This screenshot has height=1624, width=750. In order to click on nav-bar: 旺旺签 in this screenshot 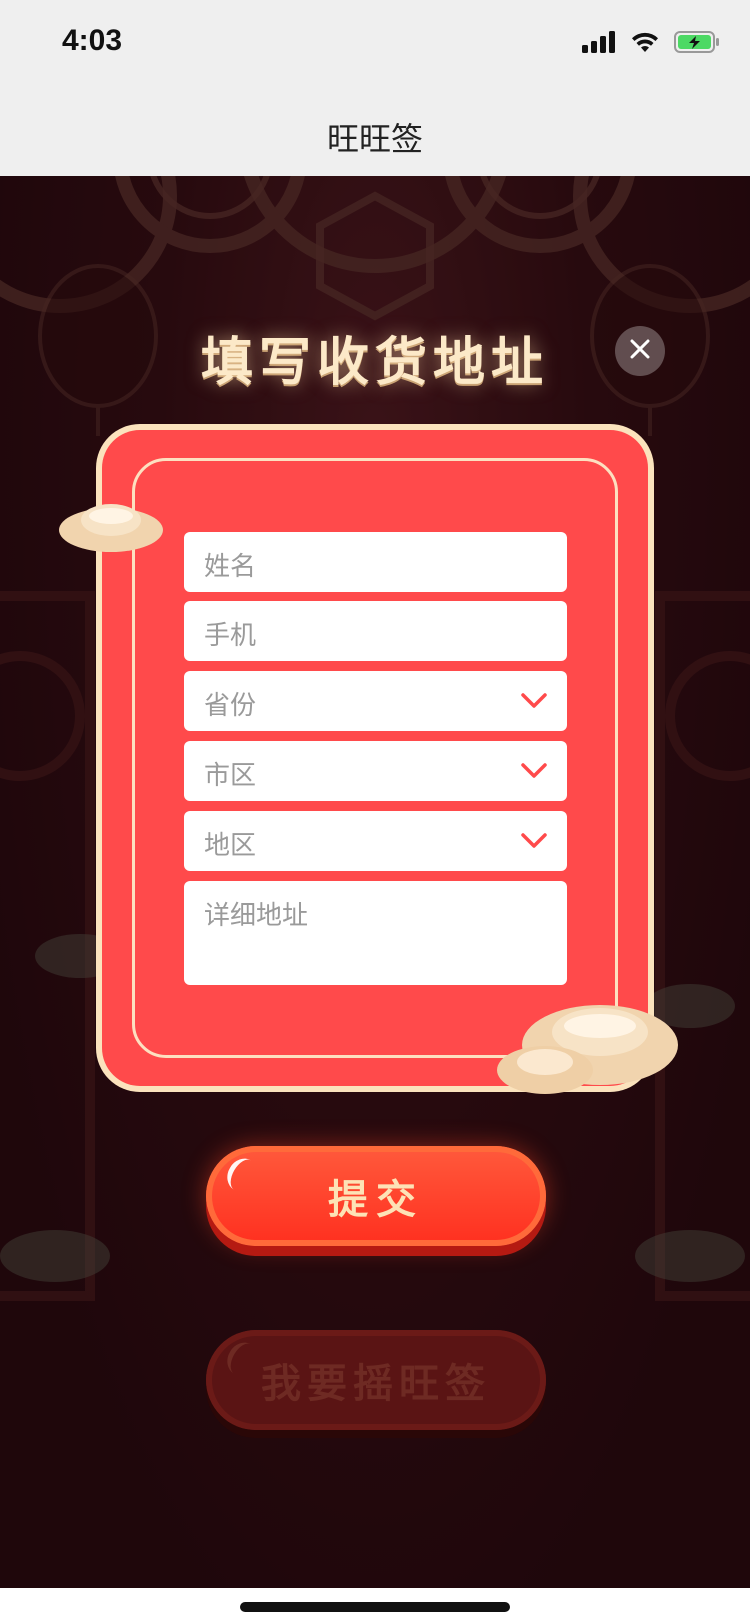, I will do `click(375, 132)`.